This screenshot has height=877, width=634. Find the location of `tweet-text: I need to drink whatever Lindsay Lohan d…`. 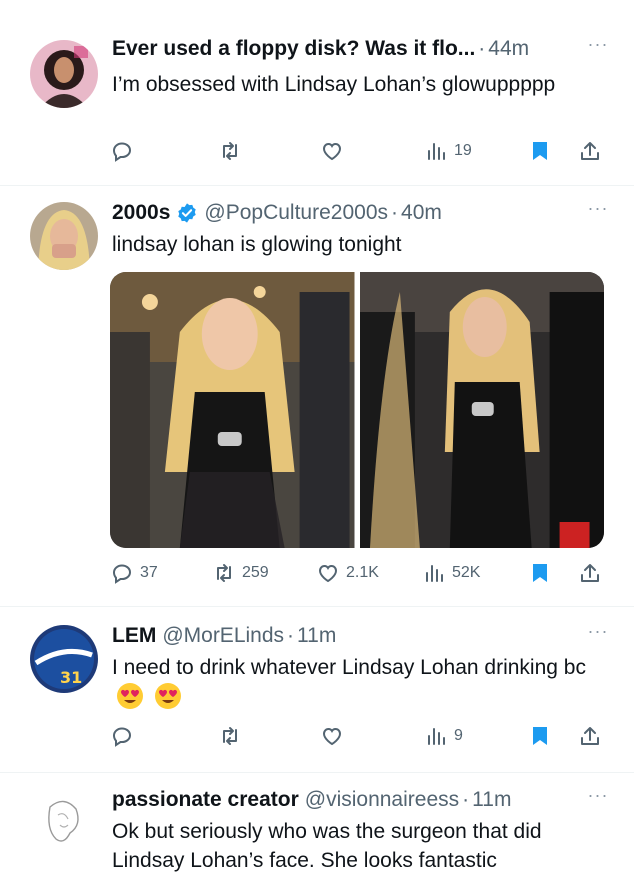

tweet-text: I need to drink whatever Lindsay Lohan d… is located at coordinates (349, 667).